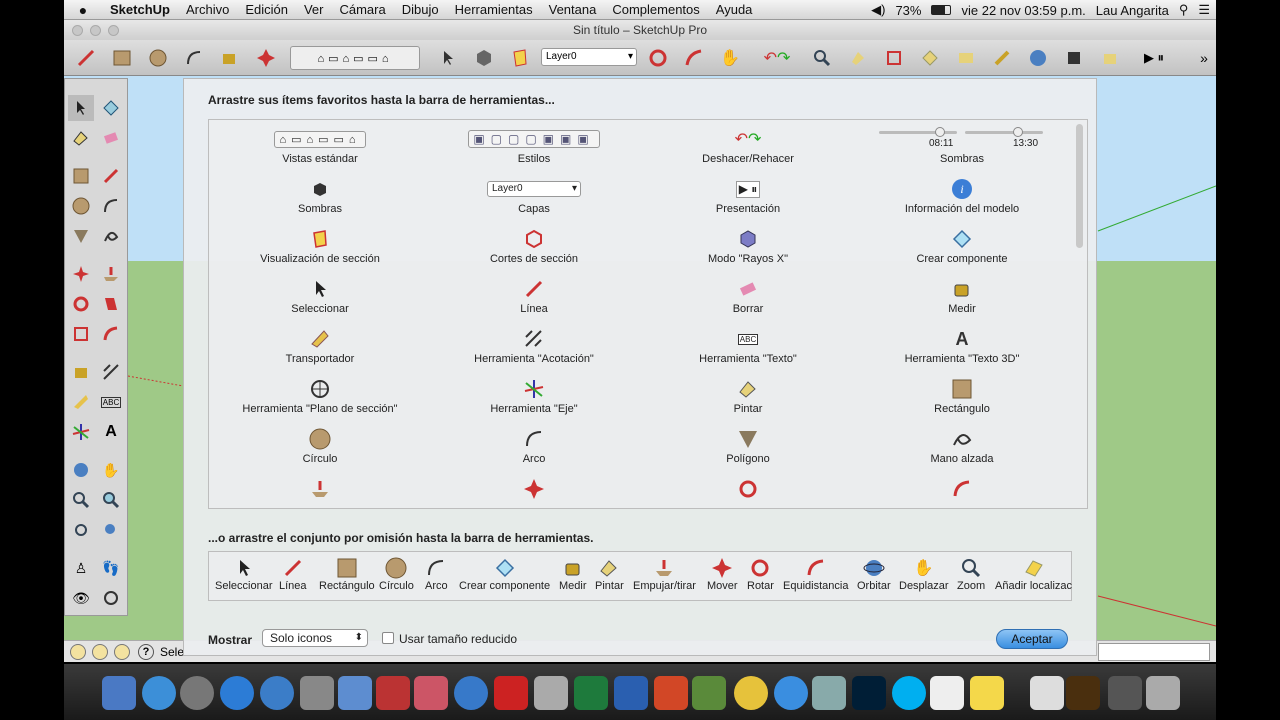  Describe the element at coordinates (314, 9) in the screenshot. I see `menu-ver: Ver` at that location.